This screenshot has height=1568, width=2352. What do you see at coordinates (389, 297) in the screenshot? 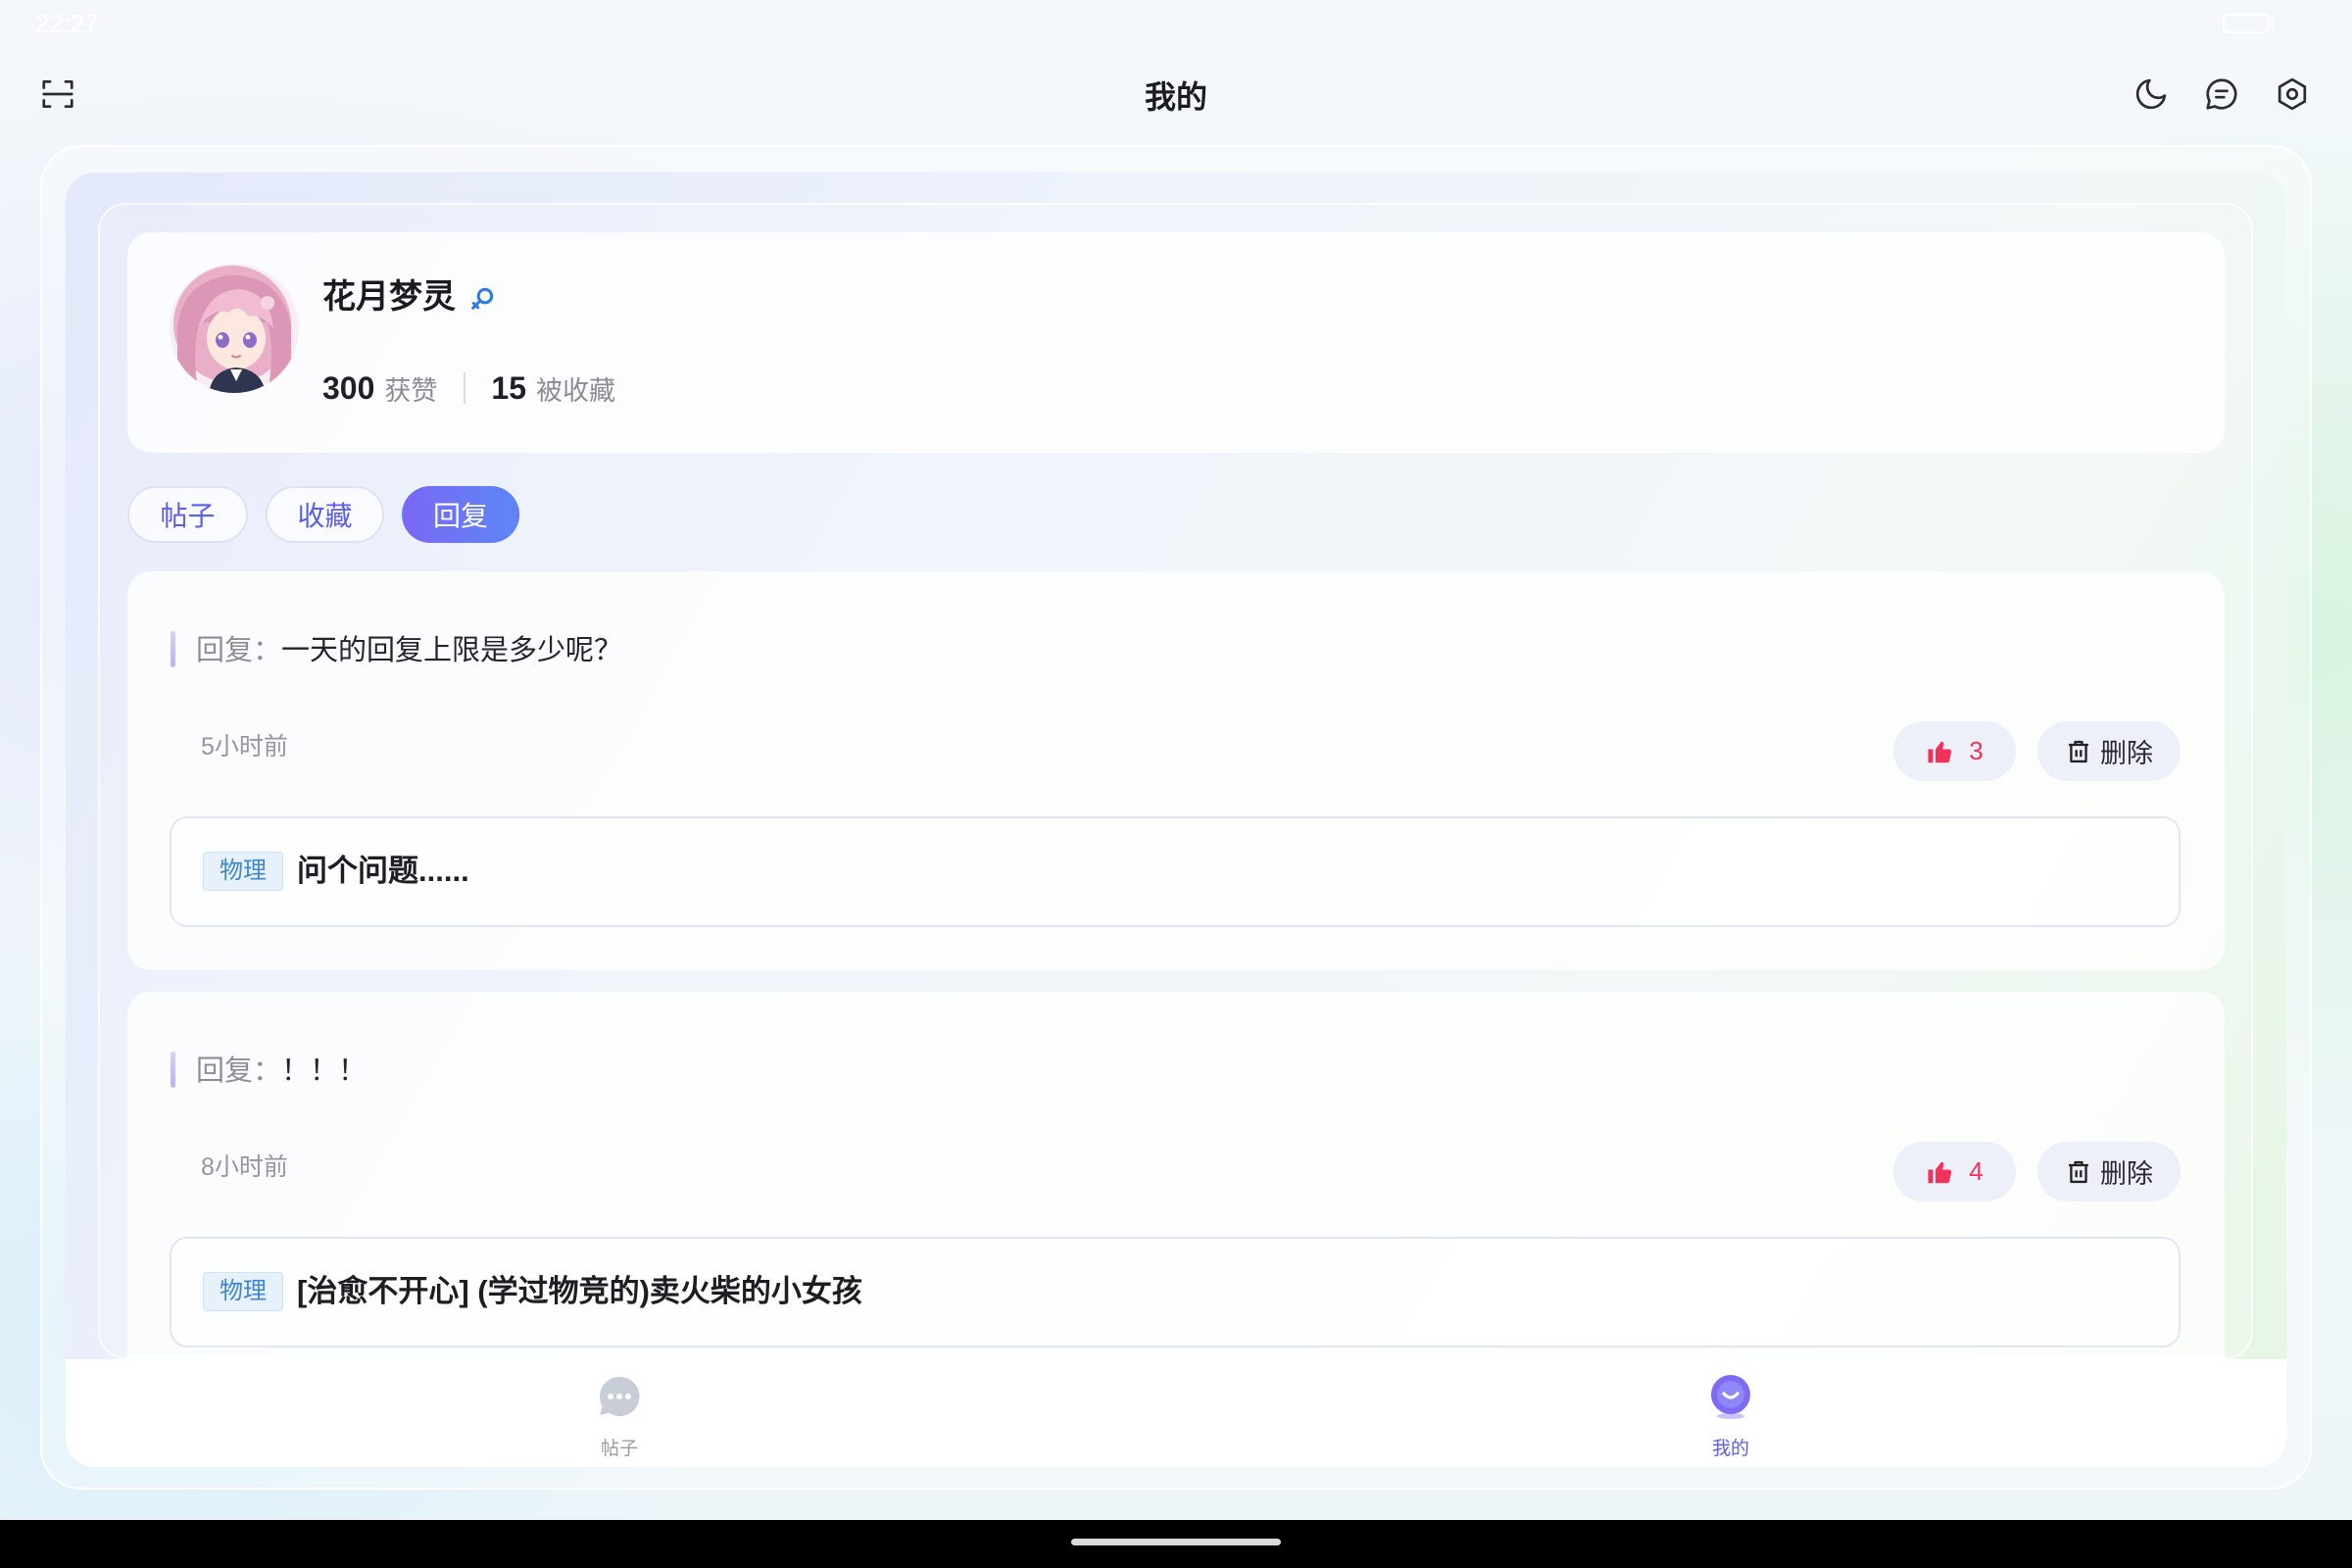
I see `username: 花月梦灵` at bounding box center [389, 297].